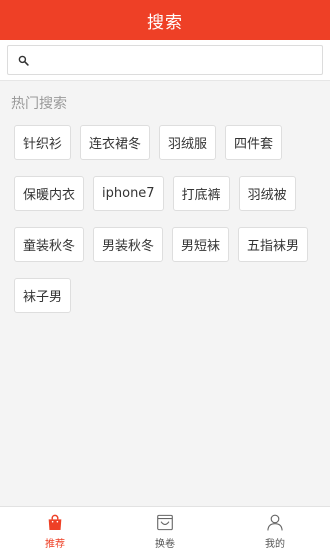  I want to click on search-bar, so click(165, 60).